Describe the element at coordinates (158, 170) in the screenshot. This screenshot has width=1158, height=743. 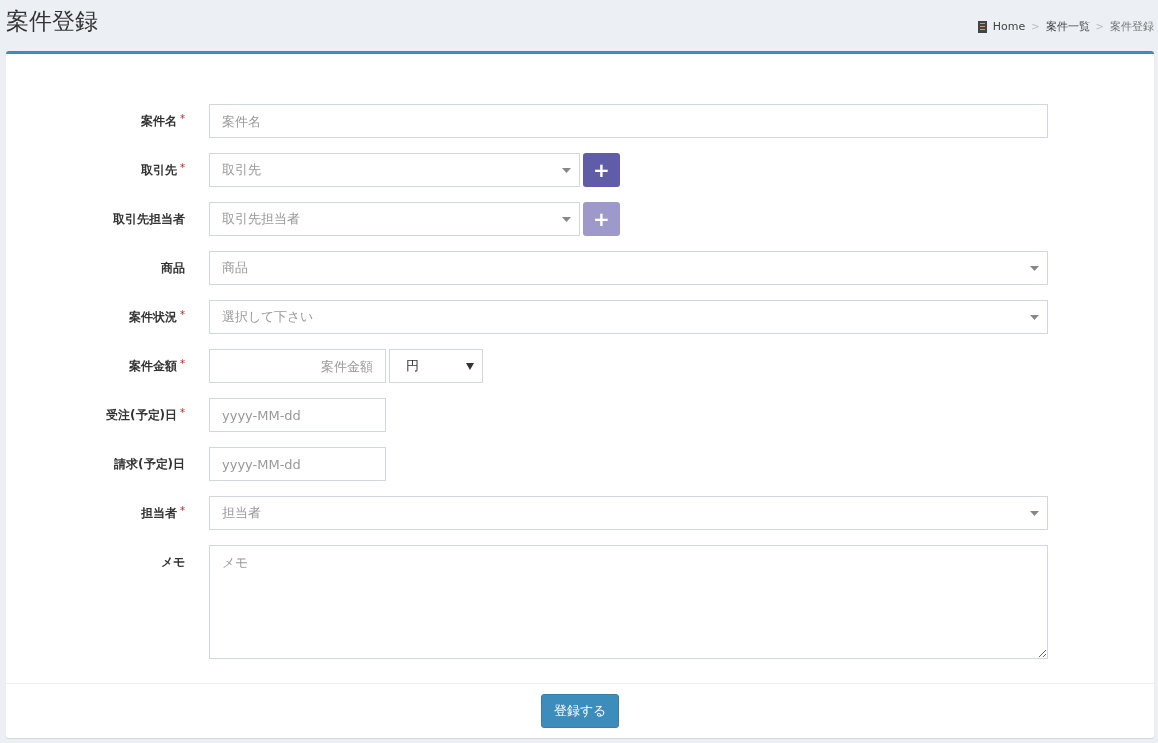
I see `field-label: 取引先` at that location.